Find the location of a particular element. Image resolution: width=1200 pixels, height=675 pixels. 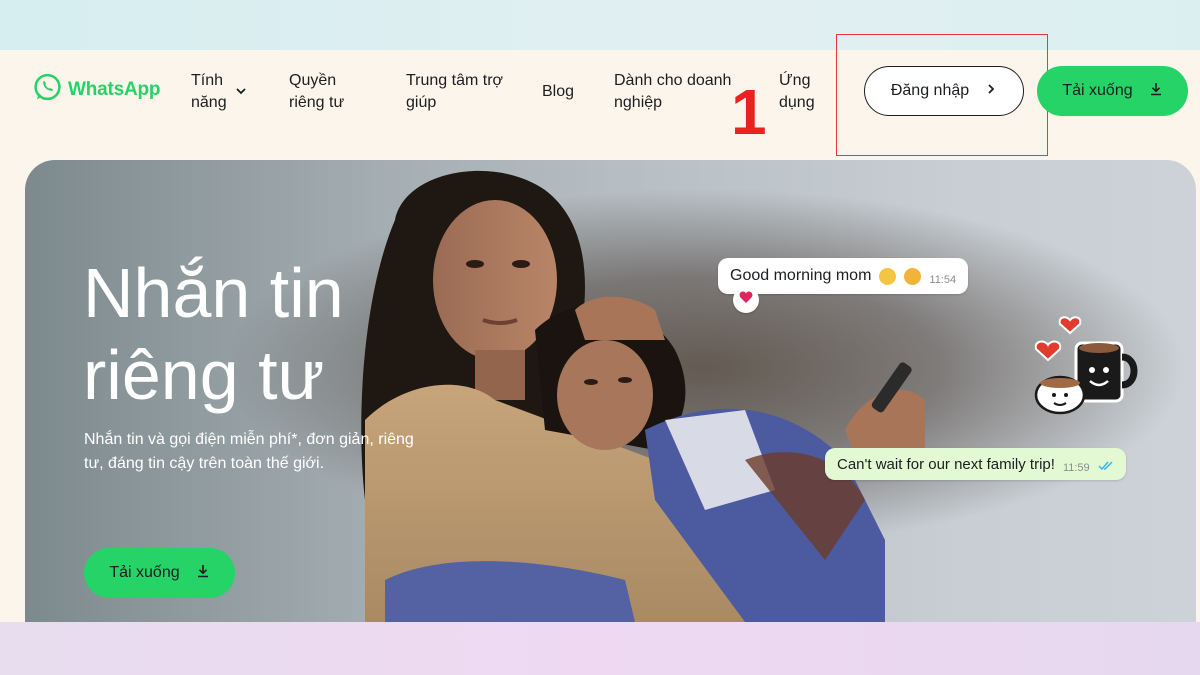

nav-business: Dành cho doanh nghiệp is located at coordinates (679, 92).